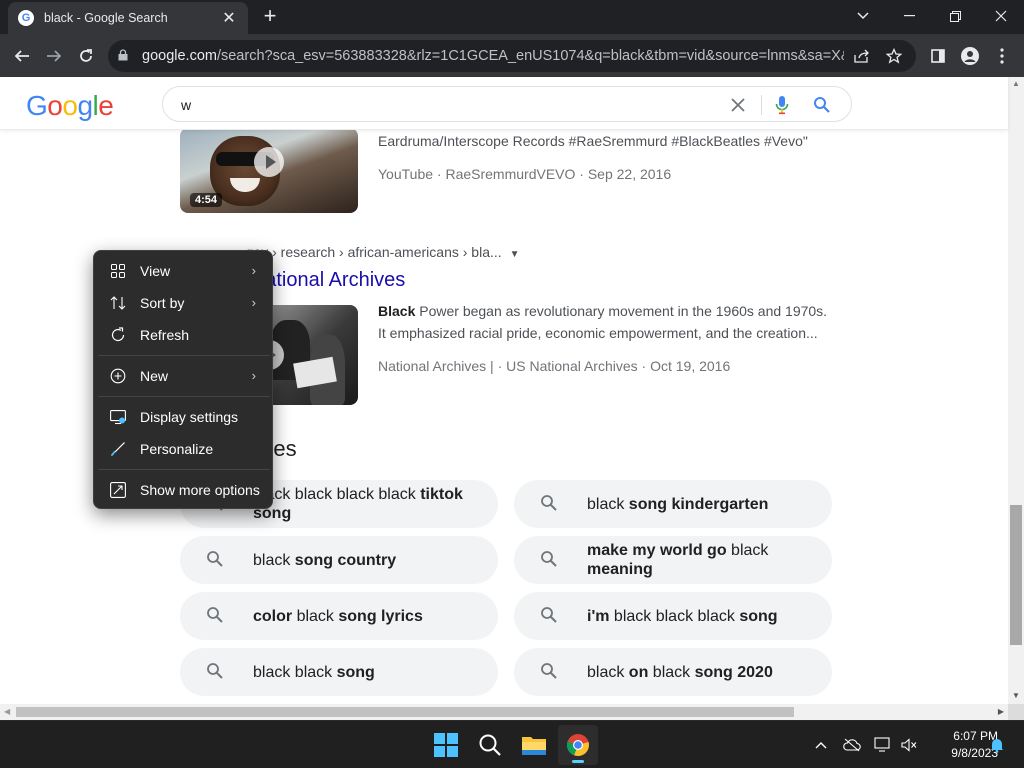 The width and height of the screenshot is (1024, 768). Describe the element at coordinates (106, 18) in the screenshot. I see `tab-title: black - Google Search` at that location.